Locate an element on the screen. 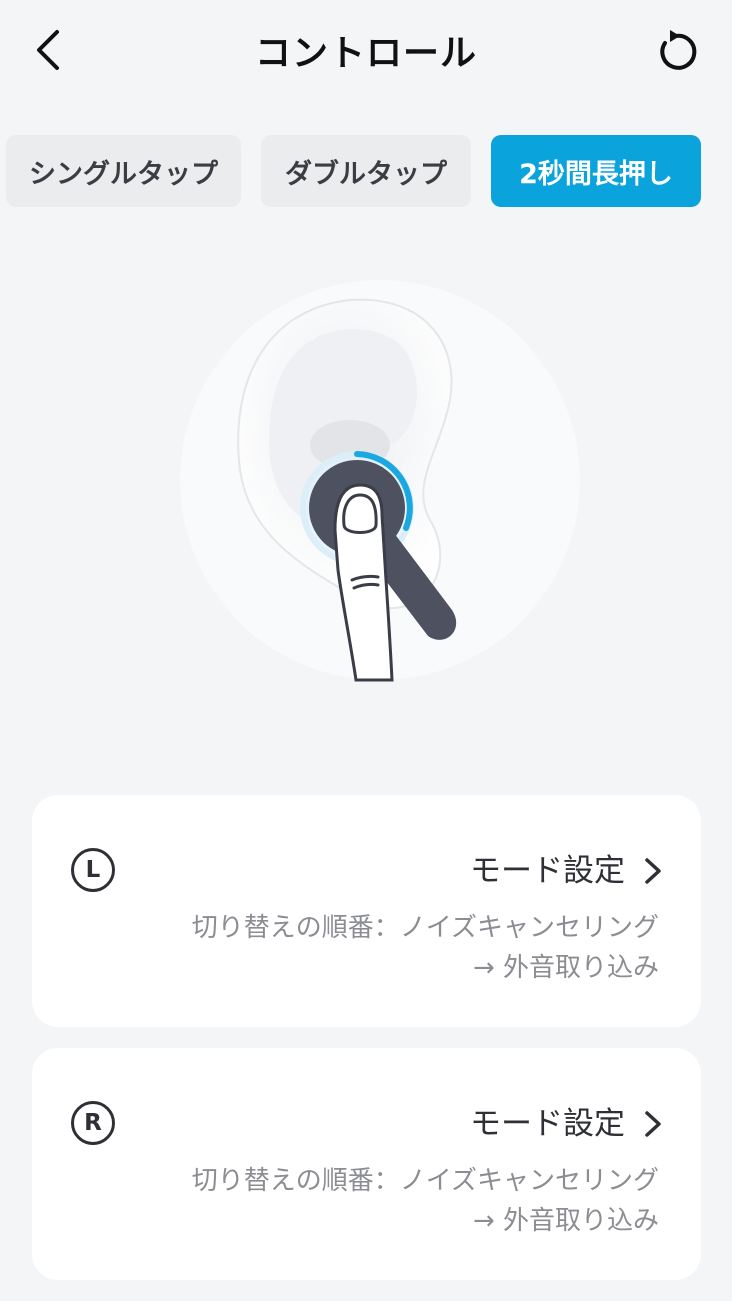 This screenshot has width=732, height=1301. reset-icon is located at coordinates (678, 50).